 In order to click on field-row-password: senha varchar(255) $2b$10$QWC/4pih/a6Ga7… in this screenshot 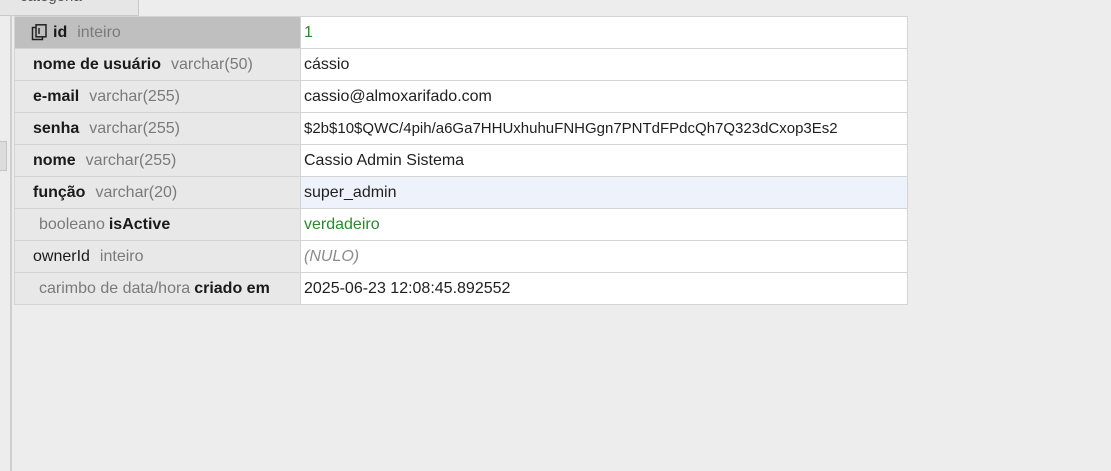, I will do `click(461, 128)`.